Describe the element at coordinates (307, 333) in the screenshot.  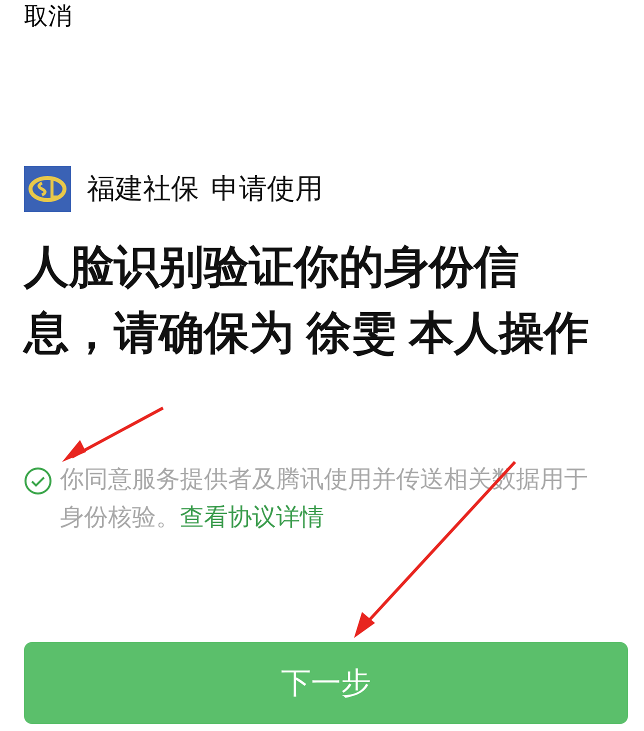
I see `heading-line: 息，请确保为 徐雯 本人操作` at that location.